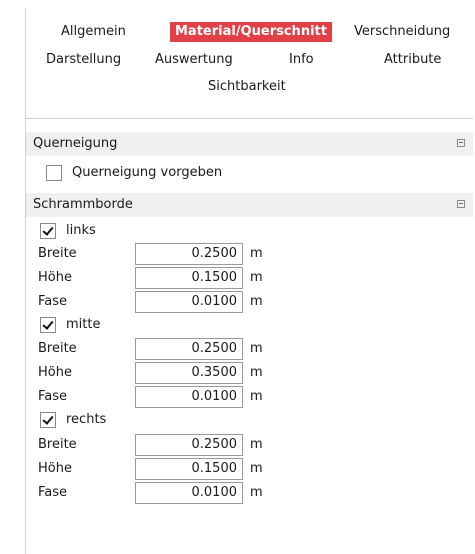 The image size is (475, 554). I want to click on tab-auswertung: Auswertung, so click(194, 60).